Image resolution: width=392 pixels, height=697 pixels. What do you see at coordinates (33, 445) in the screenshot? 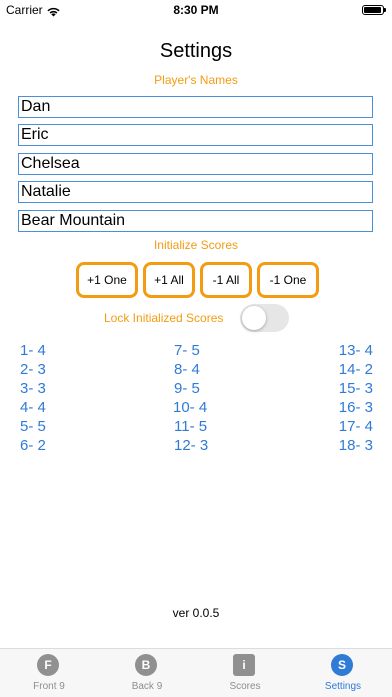
I see `hole-par-item: 6- 2` at bounding box center [33, 445].